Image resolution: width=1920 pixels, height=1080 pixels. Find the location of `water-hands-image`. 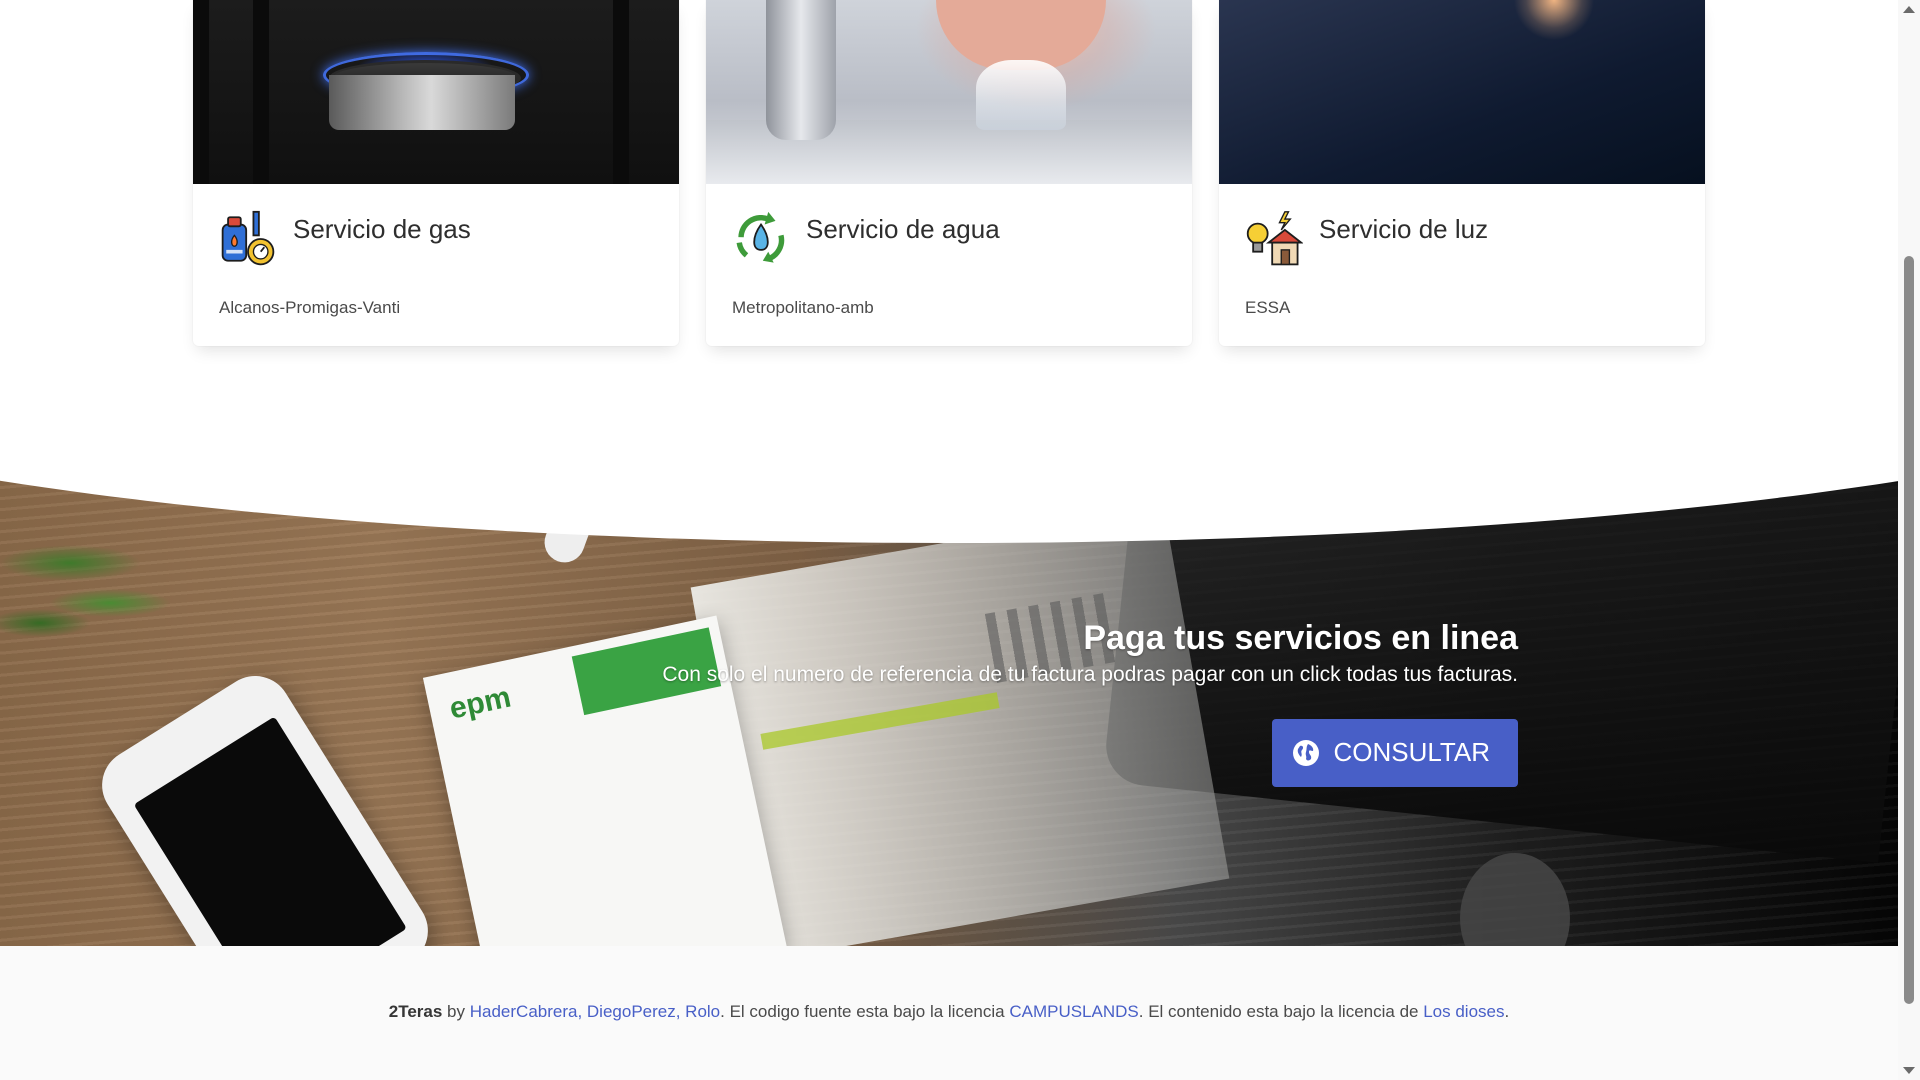

water-hands-image is located at coordinates (949, 92).